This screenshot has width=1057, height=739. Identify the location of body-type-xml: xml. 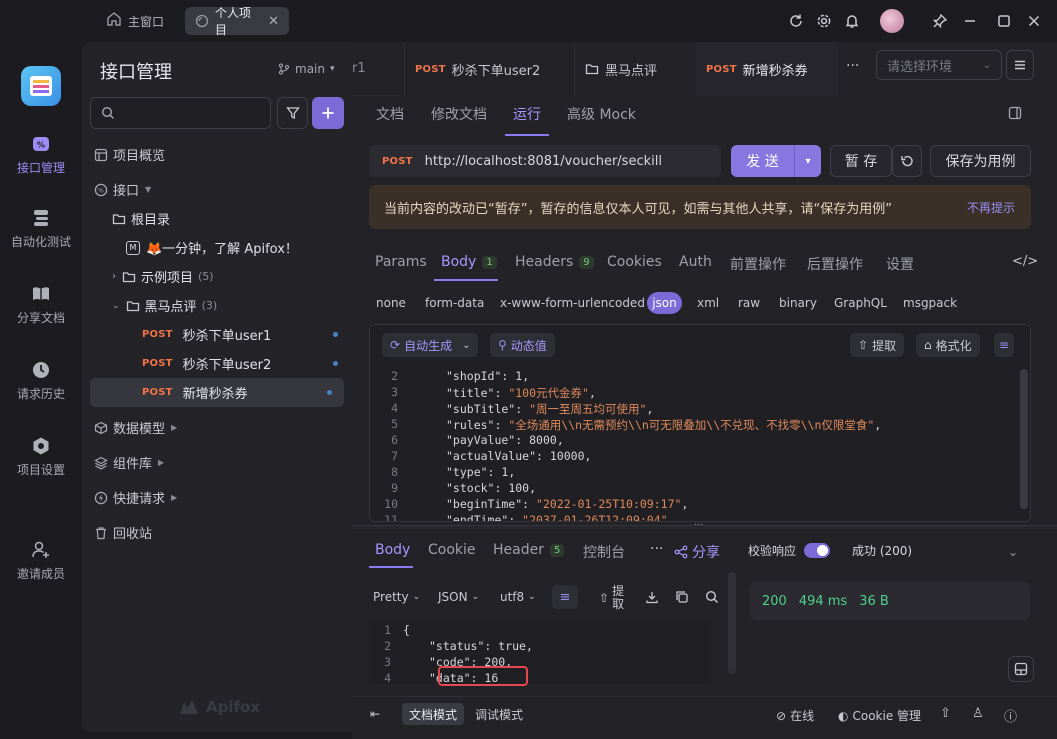
(708, 303).